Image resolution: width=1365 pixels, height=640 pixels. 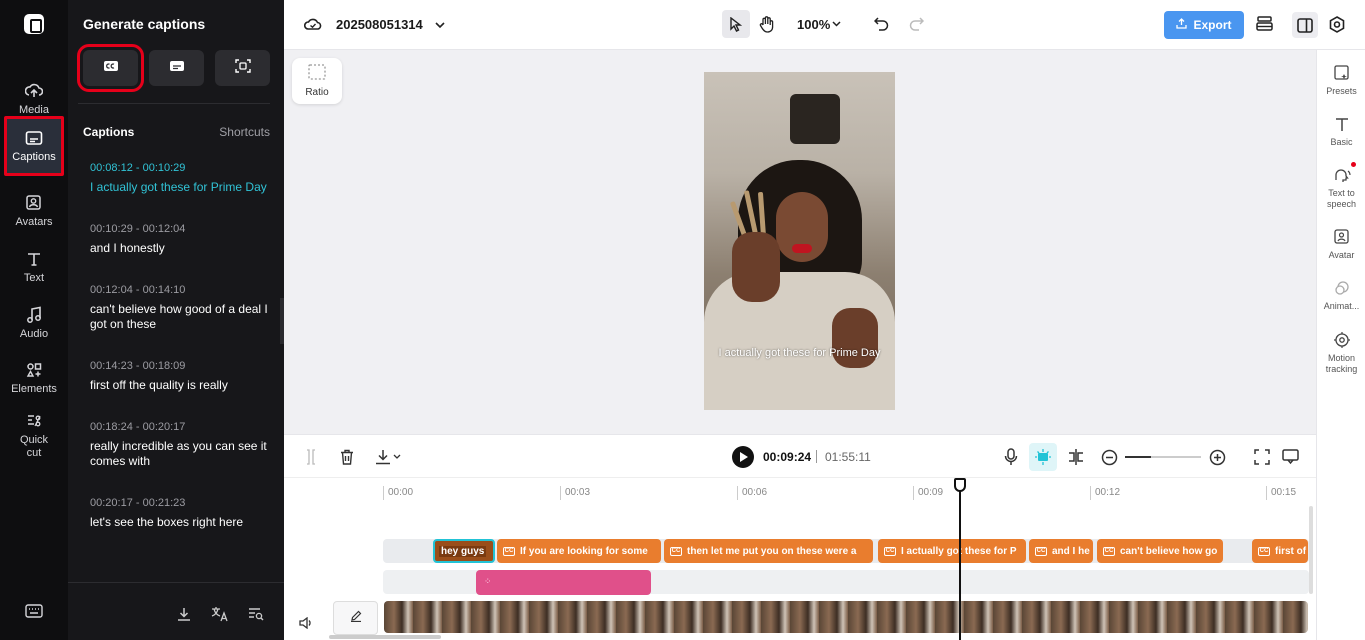 What do you see at coordinates (379, 24) in the screenshot?
I see `project-name: 202508051314` at bounding box center [379, 24].